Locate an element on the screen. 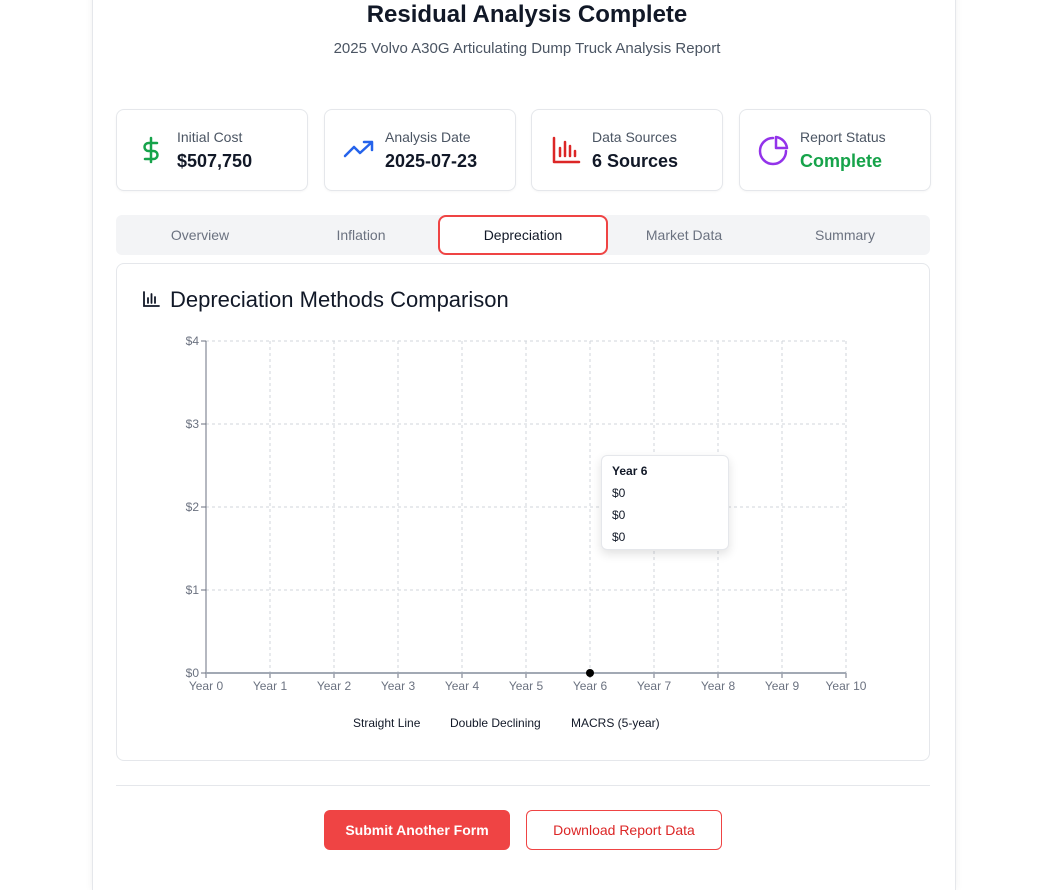 The image size is (1054, 890). x-tick-label: Year 2 is located at coordinates (334, 686).